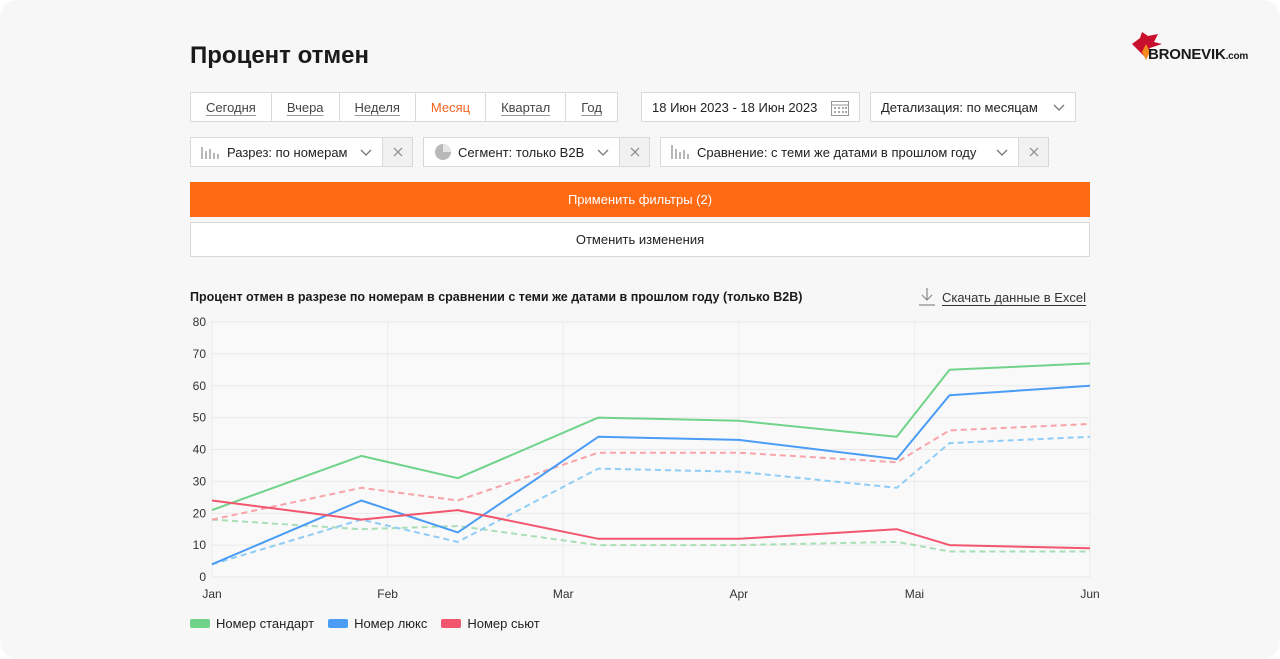 The width and height of the screenshot is (1280, 659). What do you see at coordinates (200, 386) in the screenshot?
I see `y-tick-label: 60` at bounding box center [200, 386].